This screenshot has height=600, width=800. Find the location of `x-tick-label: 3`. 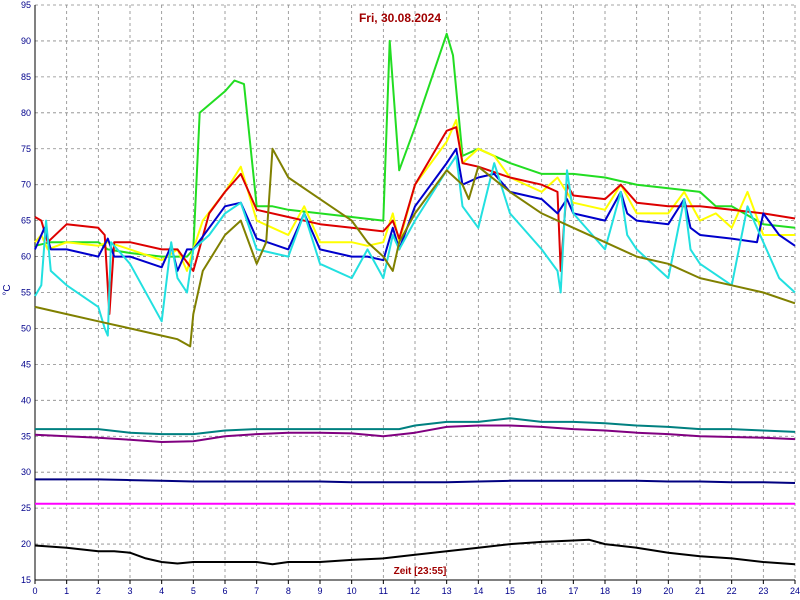

x-tick-label: 3 is located at coordinates (129, 591).